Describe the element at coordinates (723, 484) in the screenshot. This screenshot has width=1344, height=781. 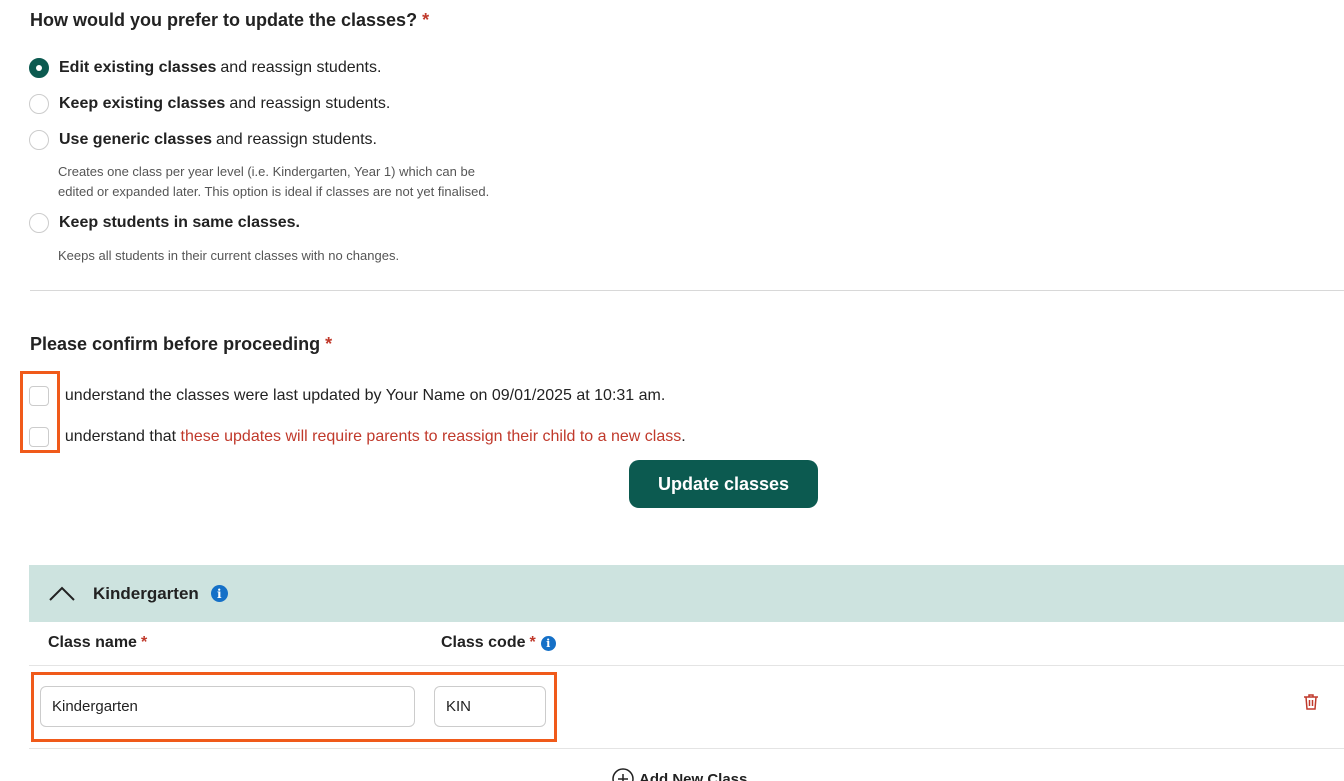
I see `update-classes-button: Update classes` at that location.